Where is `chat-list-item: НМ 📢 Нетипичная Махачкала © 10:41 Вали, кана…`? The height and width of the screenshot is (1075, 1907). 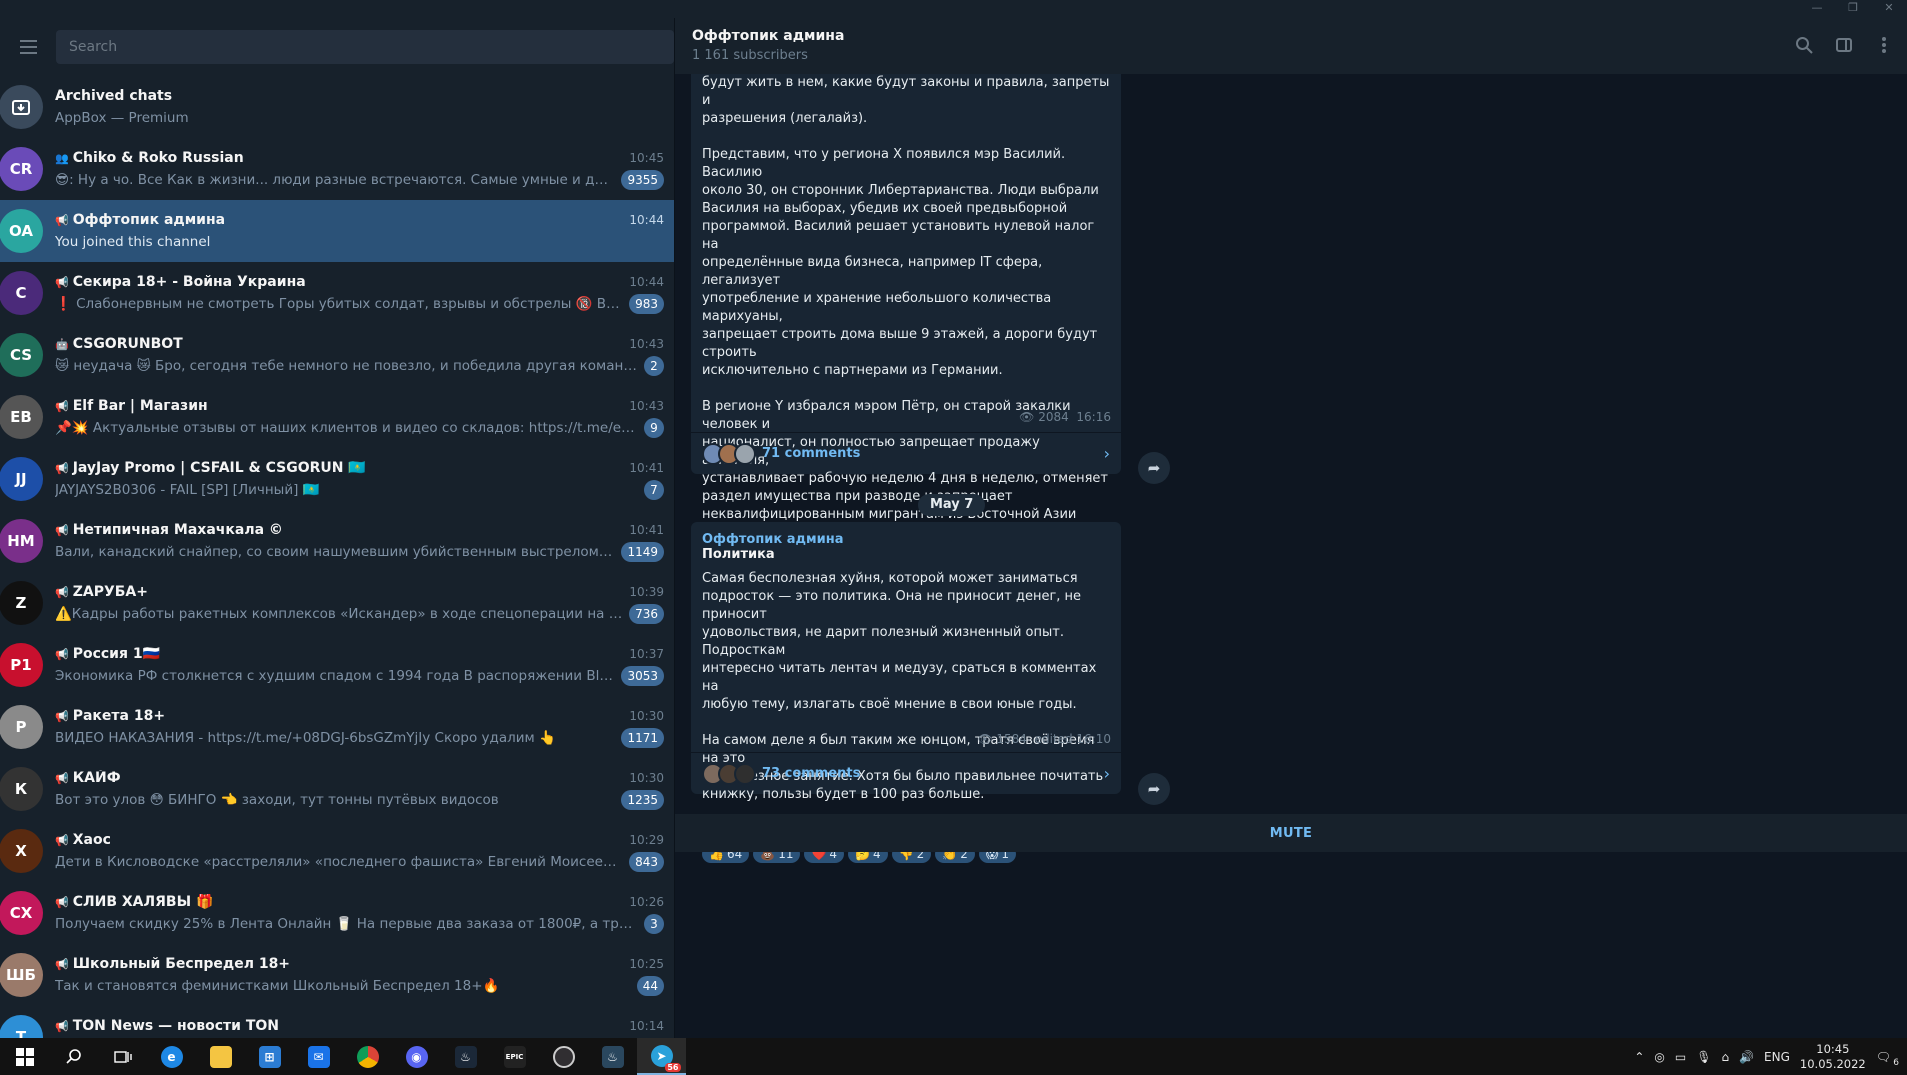
chat-list-item: НМ 📢 Нетипичная Махачкала © 10:41 Вали, кана… is located at coordinates (337, 541).